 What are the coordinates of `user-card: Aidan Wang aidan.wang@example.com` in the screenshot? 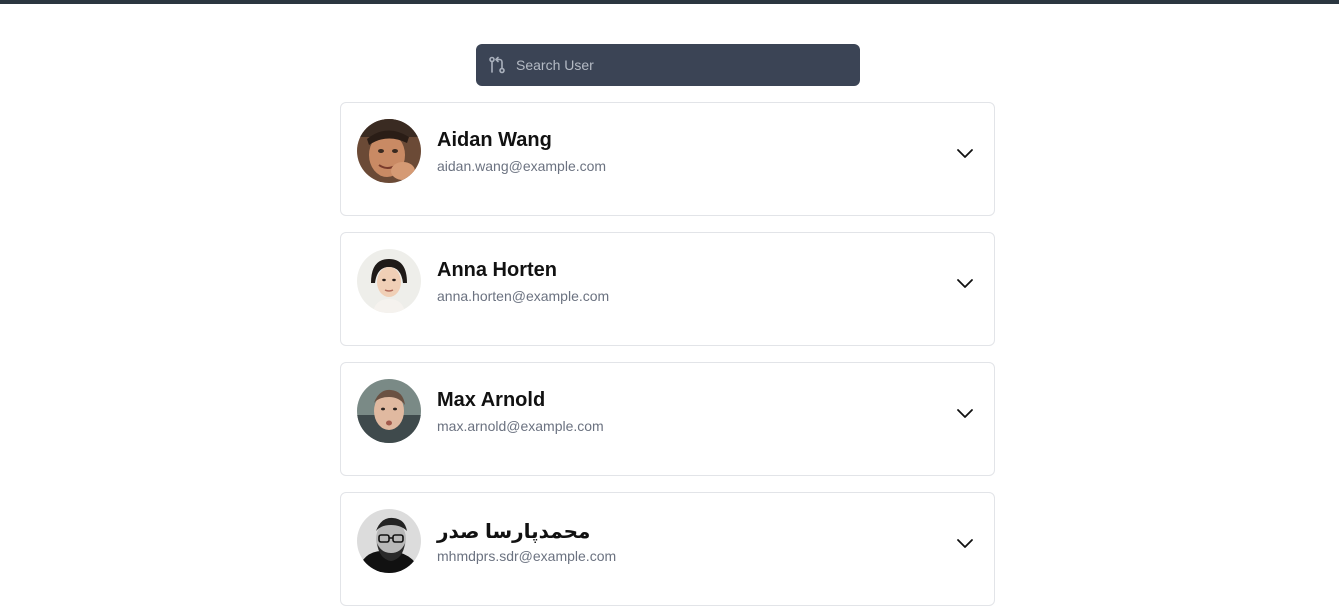 It's located at (667, 159).